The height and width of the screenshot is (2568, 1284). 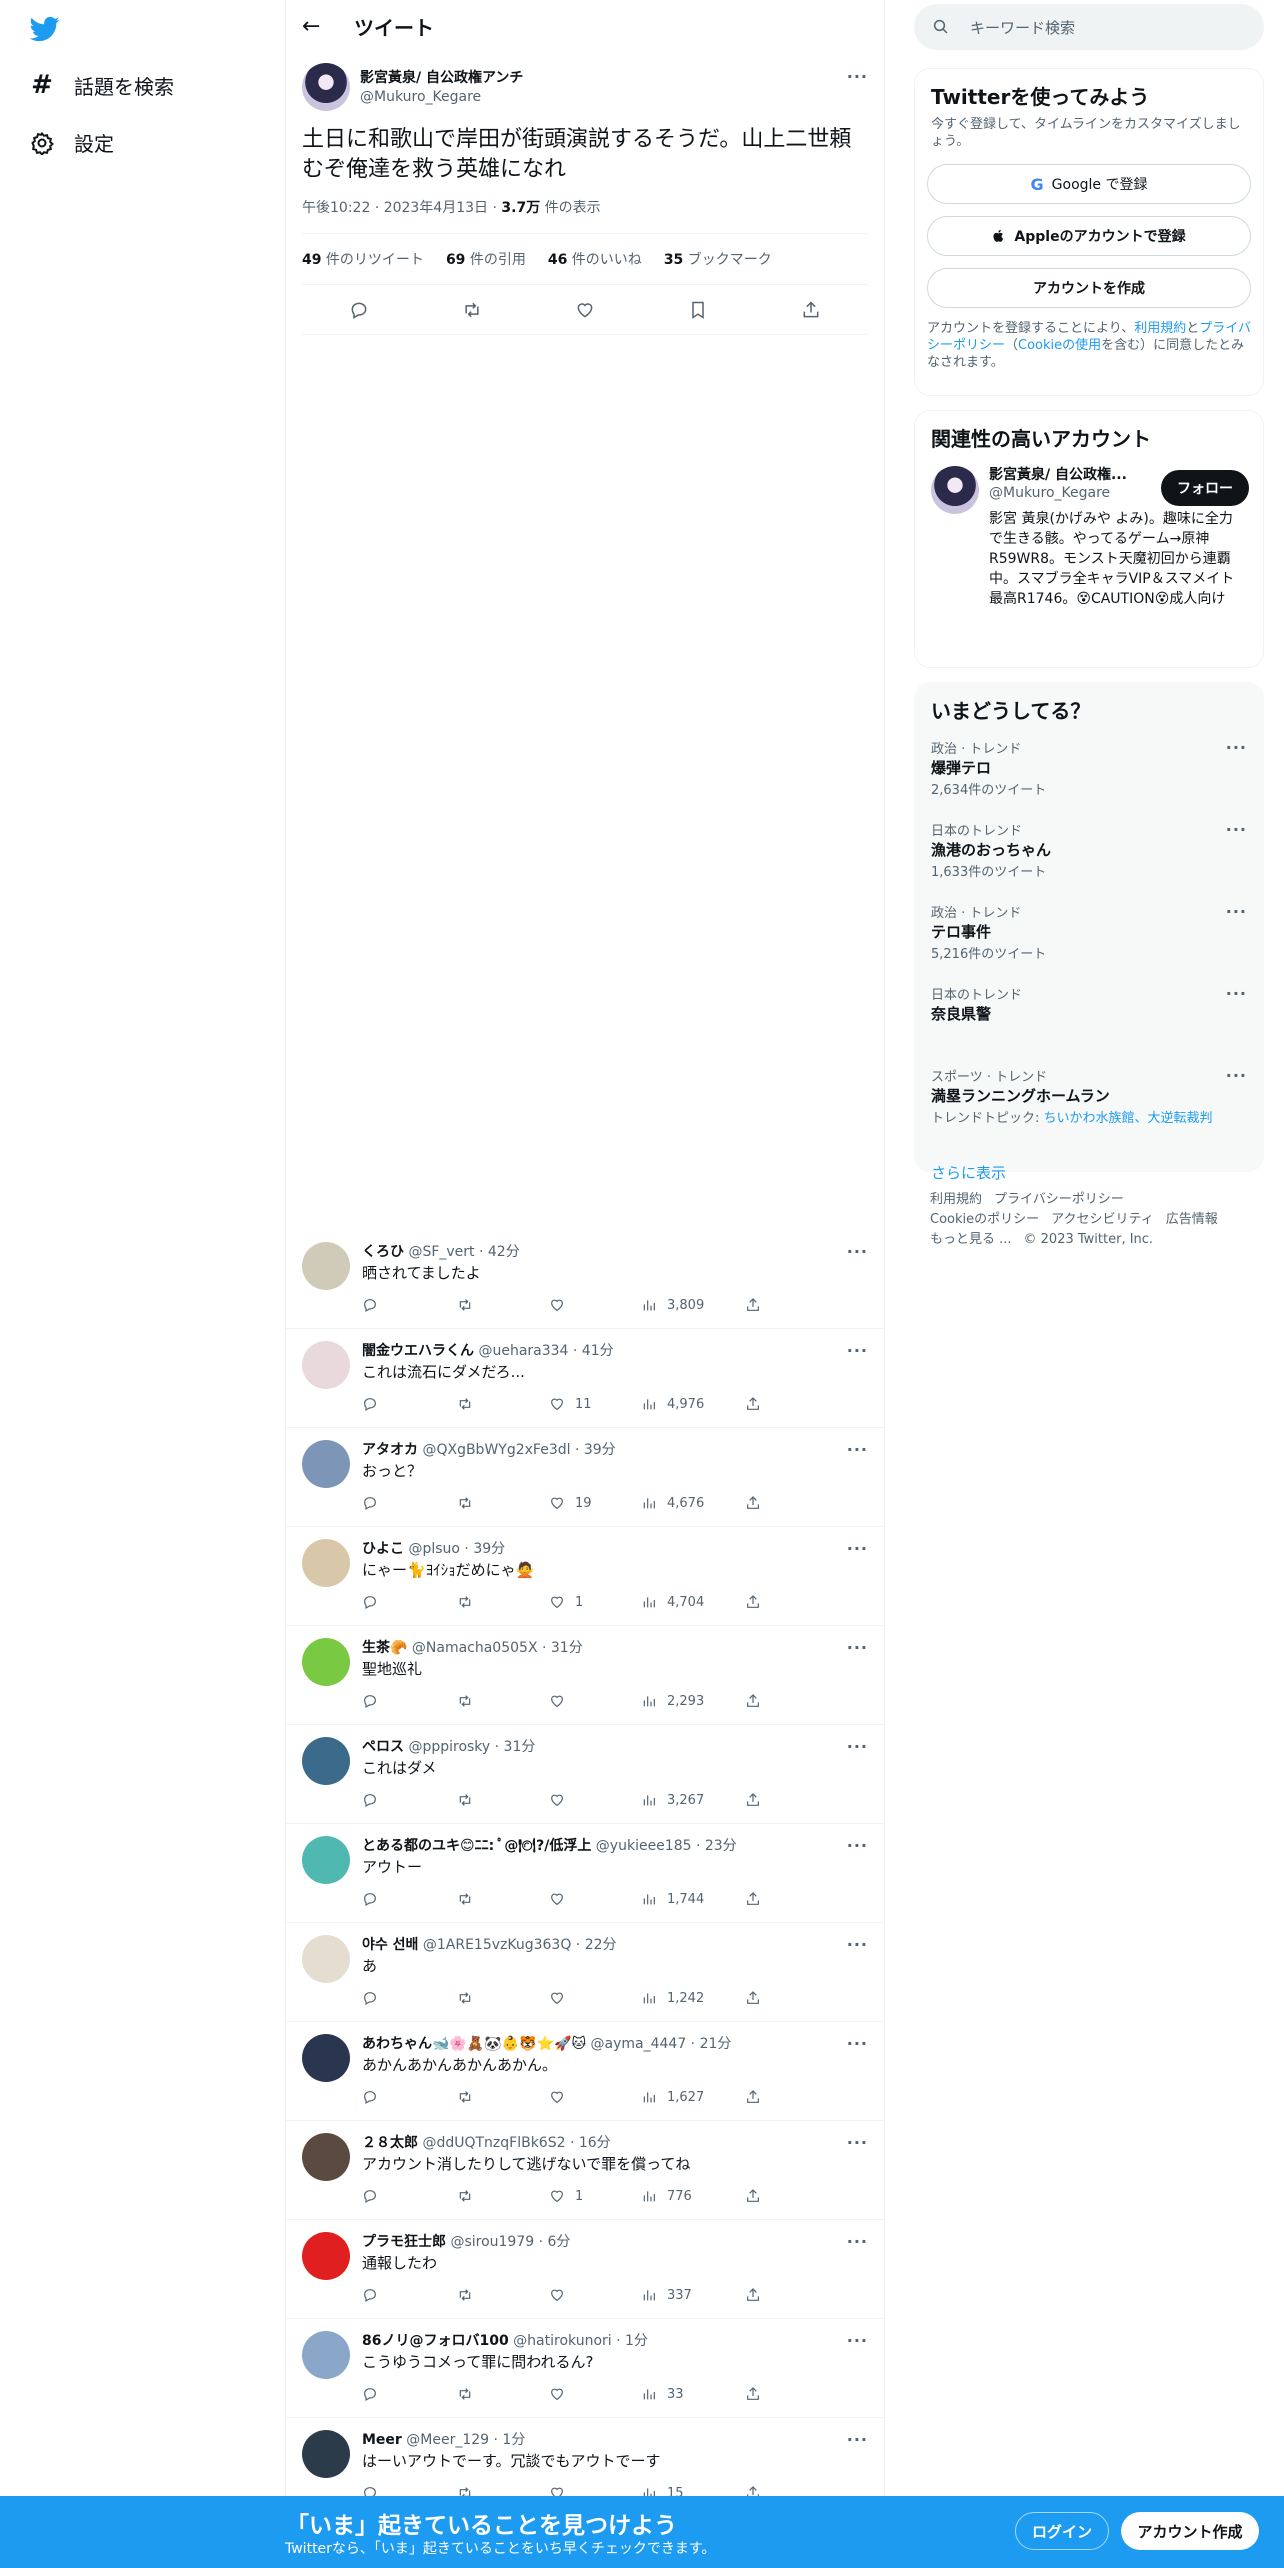 I want to click on reply-item: プラモ狂士郎 @sirou1979 · 6分 通報したわ 337 ···, so click(x=585, y=2269).